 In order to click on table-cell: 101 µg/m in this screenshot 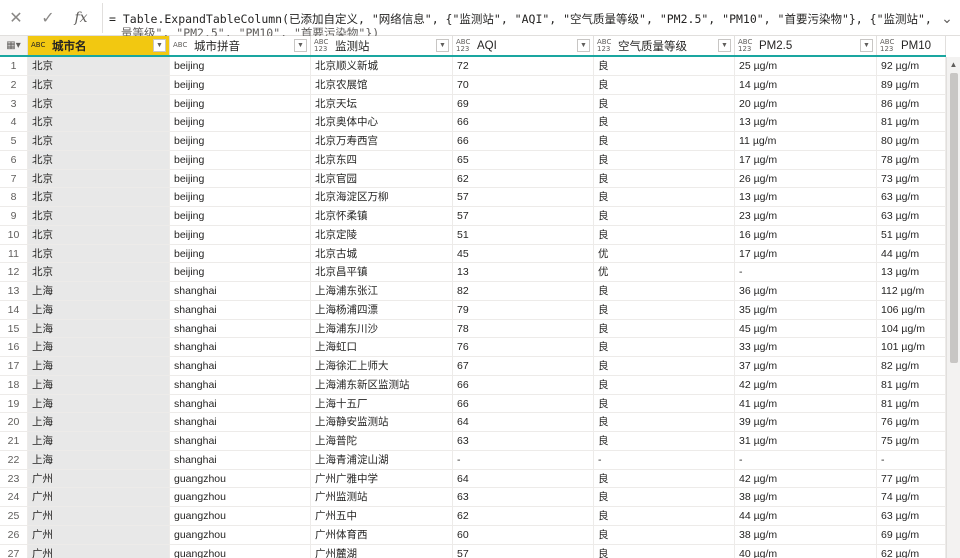, I will do `click(911, 347)`.